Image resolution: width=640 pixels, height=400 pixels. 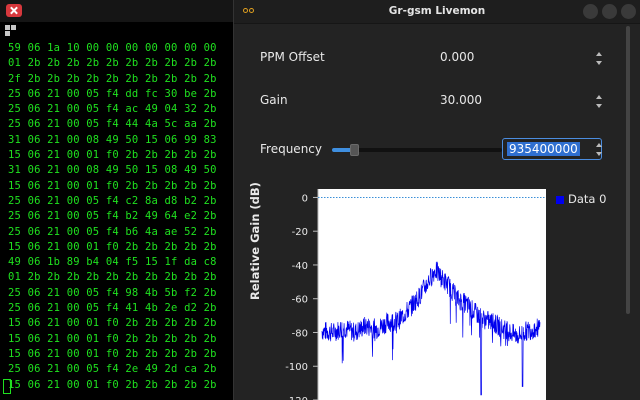 I want to click on window-title: Gr-gsm Livemon, so click(x=437, y=11).